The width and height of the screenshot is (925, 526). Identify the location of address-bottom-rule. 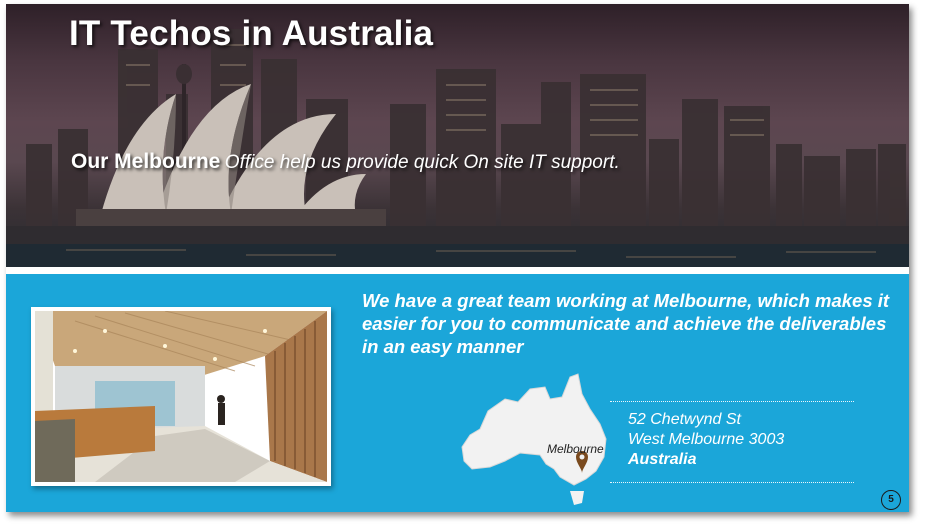
(732, 482).